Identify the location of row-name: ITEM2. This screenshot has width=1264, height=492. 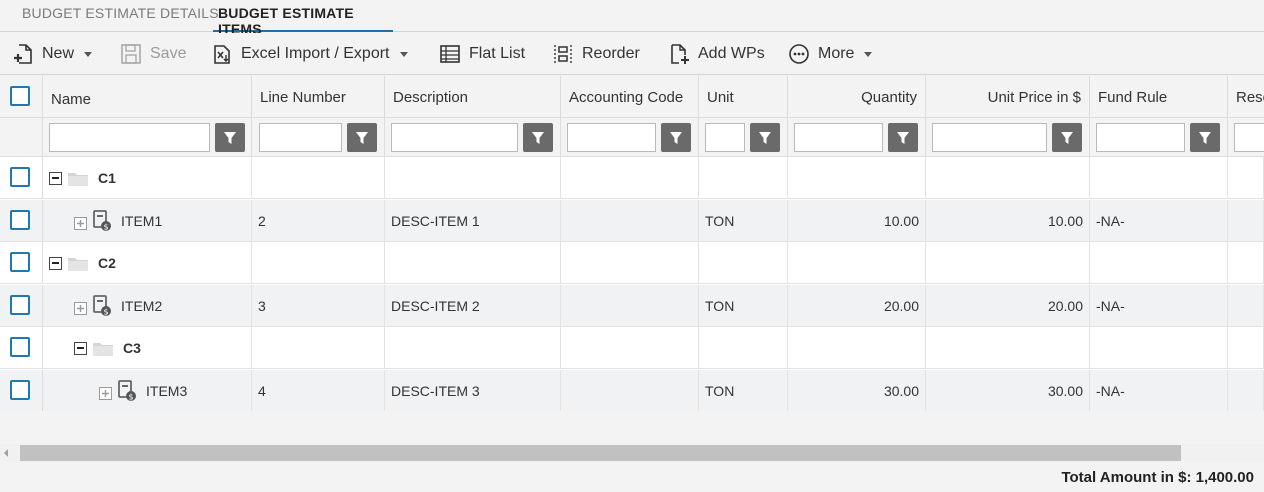
(142, 305).